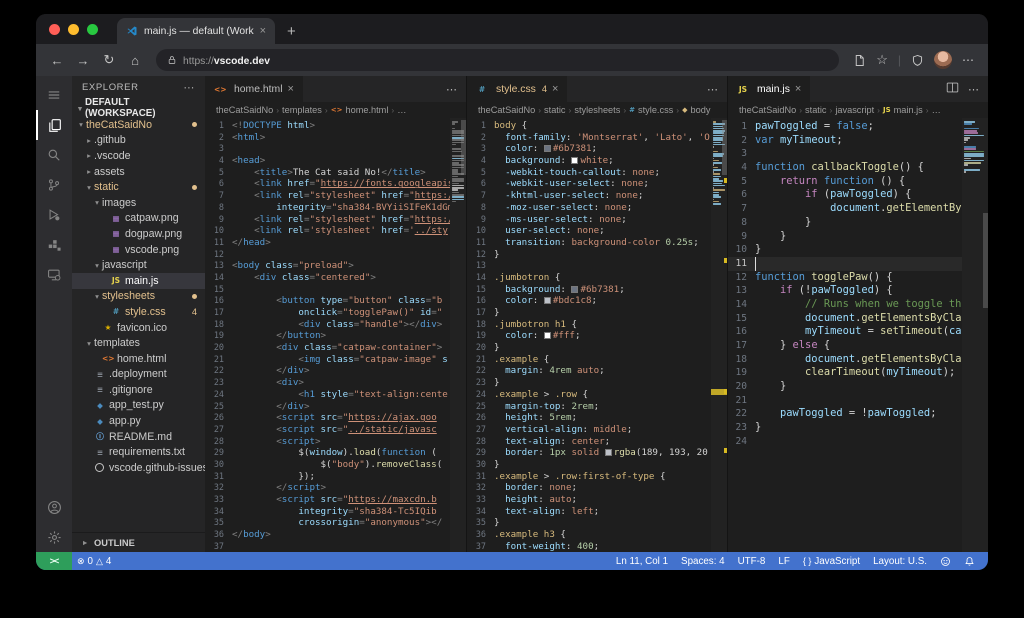 The image size is (1024, 618). What do you see at coordinates (327, 360) in the screenshot?
I see `code-line-21: 21 <img class="catpaw-image" s` at bounding box center [327, 360].